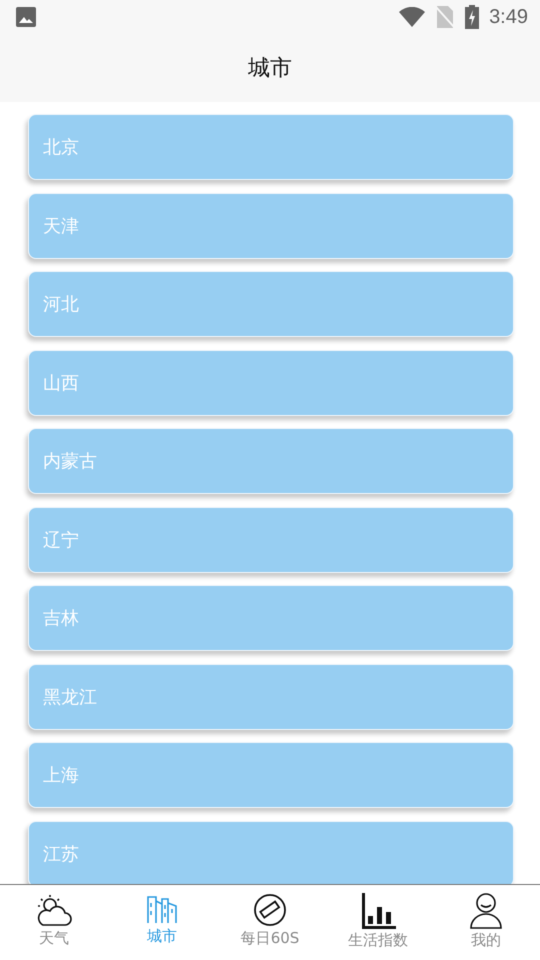 The width and height of the screenshot is (540, 960). What do you see at coordinates (271, 225) in the screenshot?
I see `city-item: 天津` at bounding box center [271, 225].